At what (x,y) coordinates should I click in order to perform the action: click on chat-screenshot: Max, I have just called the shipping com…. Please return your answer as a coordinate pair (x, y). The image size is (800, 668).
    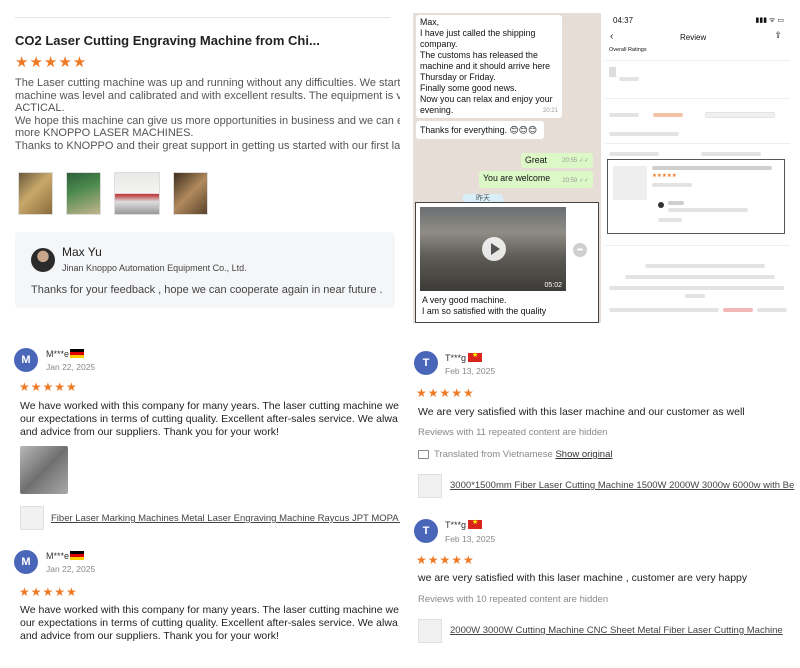
    Looking at the image, I should click on (507, 168).